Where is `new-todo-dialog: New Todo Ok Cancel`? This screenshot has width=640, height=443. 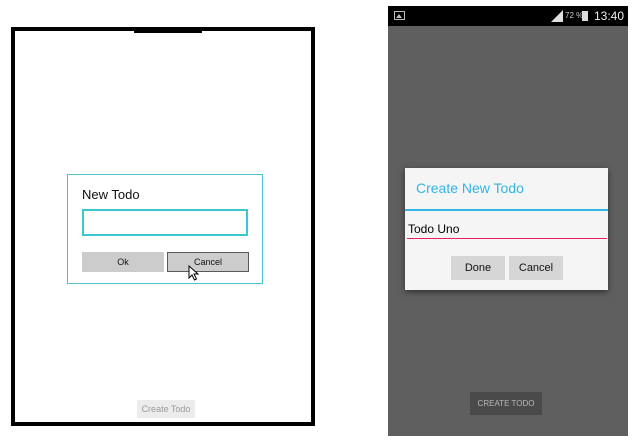
new-todo-dialog: New Todo Ok Cancel is located at coordinates (165, 229).